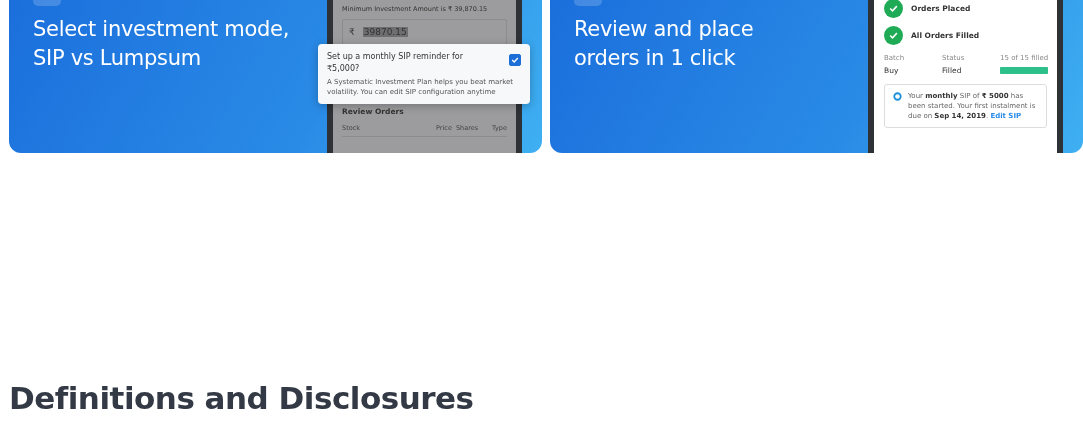  What do you see at coordinates (385, 32) in the screenshot?
I see `amount-value: 39870.15` at bounding box center [385, 32].